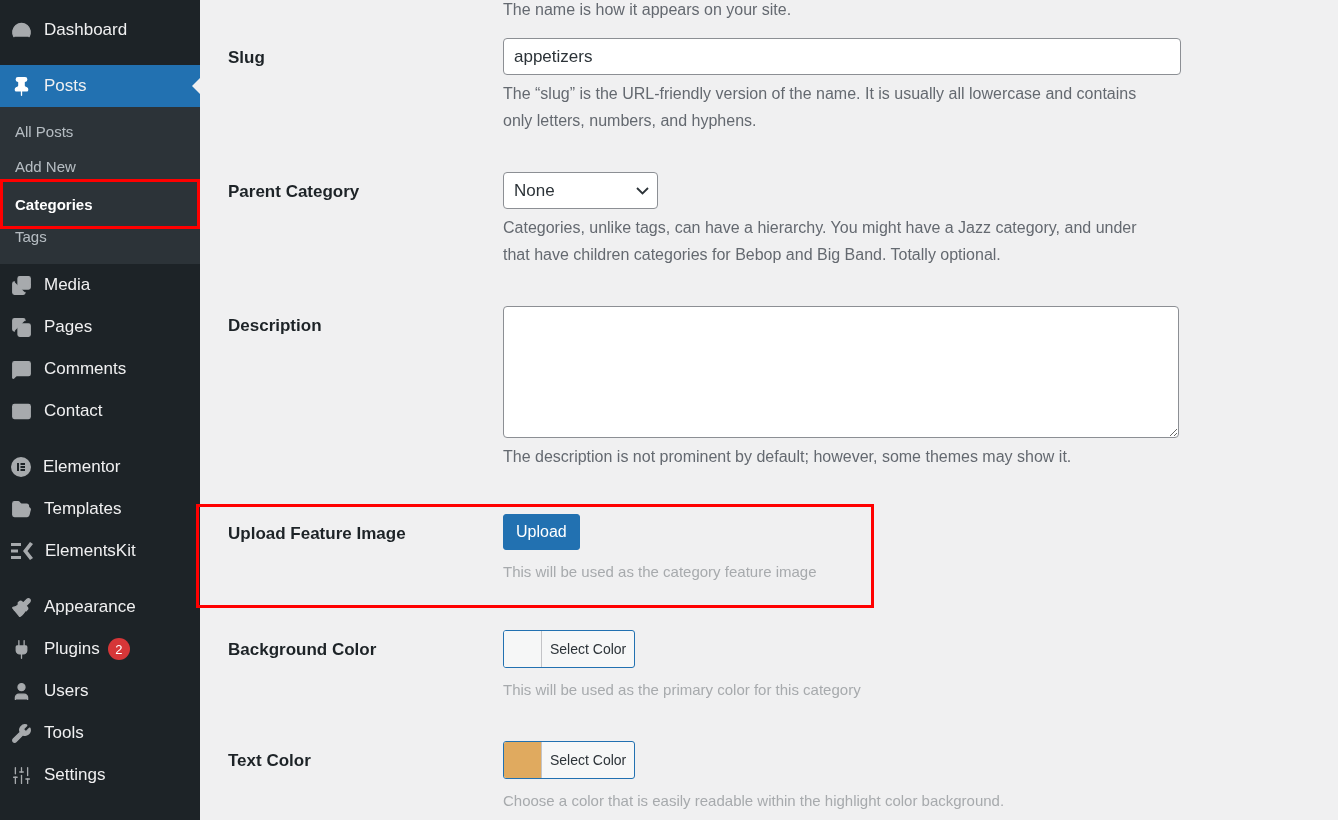  What do you see at coordinates (682, 690) in the screenshot?
I see `field-description: This will be used as the primary color for this category` at bounding box center [682, 690].